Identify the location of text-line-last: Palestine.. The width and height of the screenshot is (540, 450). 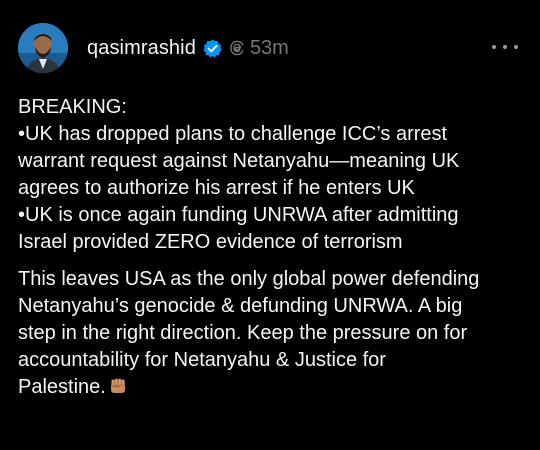
(270, 387).